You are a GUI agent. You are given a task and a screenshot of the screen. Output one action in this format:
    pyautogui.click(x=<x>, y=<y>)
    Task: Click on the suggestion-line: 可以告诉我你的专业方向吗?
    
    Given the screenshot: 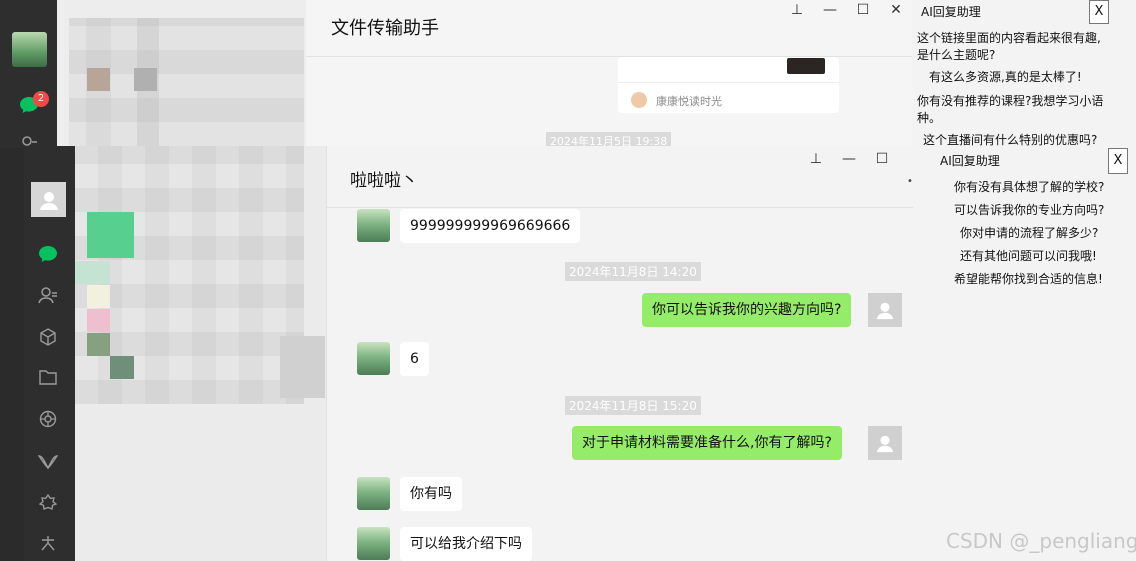 What is the action you would take?
    pyautogui.click(x=1029, y=210)
    